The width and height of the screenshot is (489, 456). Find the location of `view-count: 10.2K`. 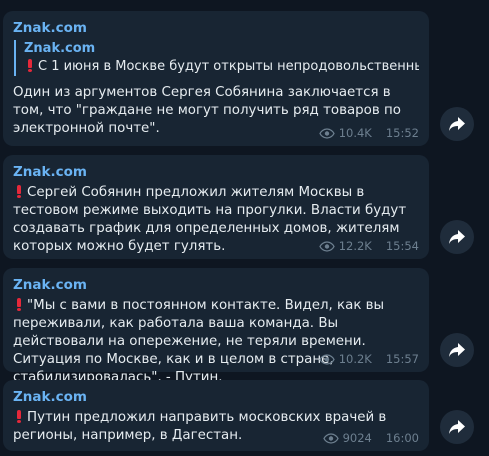

view-count: 10.2K is located at coordinates (355, 359).